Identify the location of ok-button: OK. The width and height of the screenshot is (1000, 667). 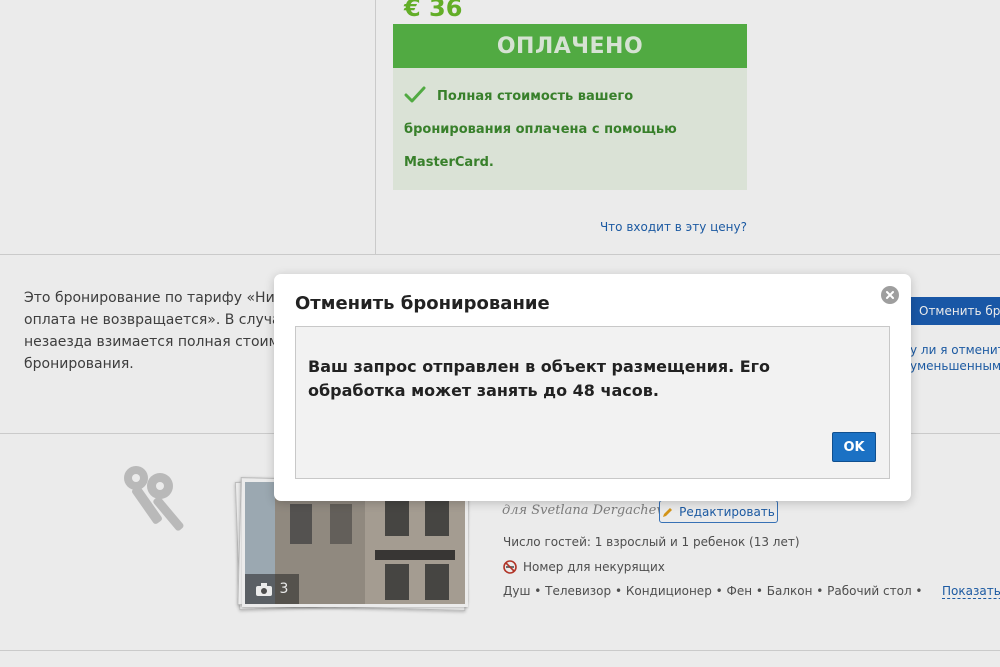
(854, 447).